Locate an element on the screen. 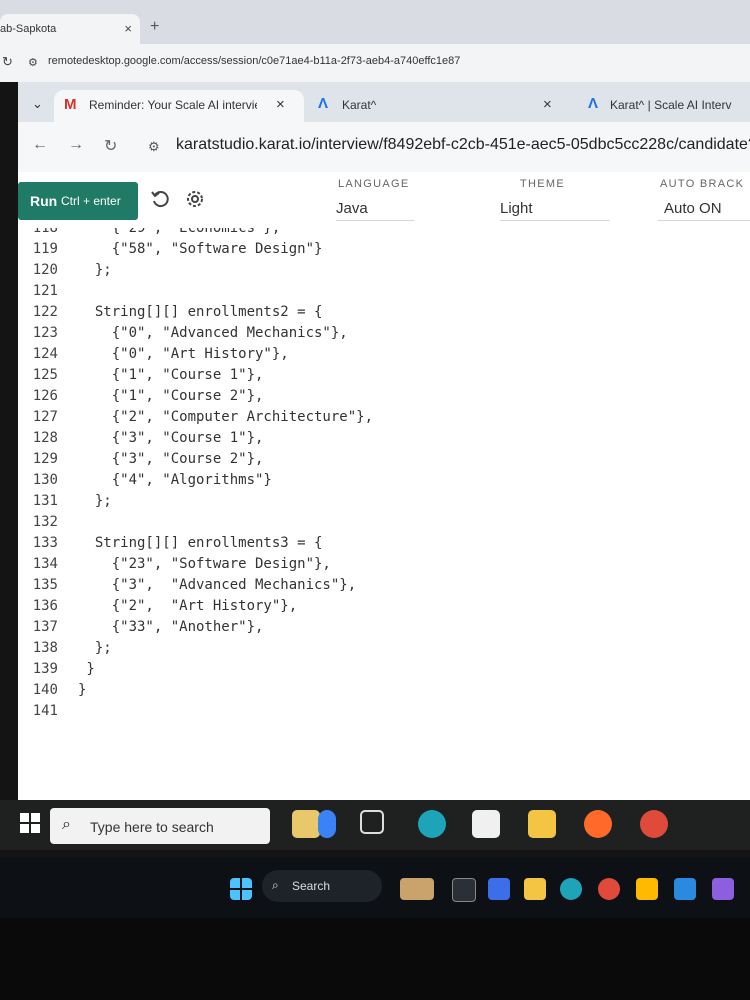 This screenshot has width=750, height=1000. forward-icon: → is located at coordinates (76, 145).